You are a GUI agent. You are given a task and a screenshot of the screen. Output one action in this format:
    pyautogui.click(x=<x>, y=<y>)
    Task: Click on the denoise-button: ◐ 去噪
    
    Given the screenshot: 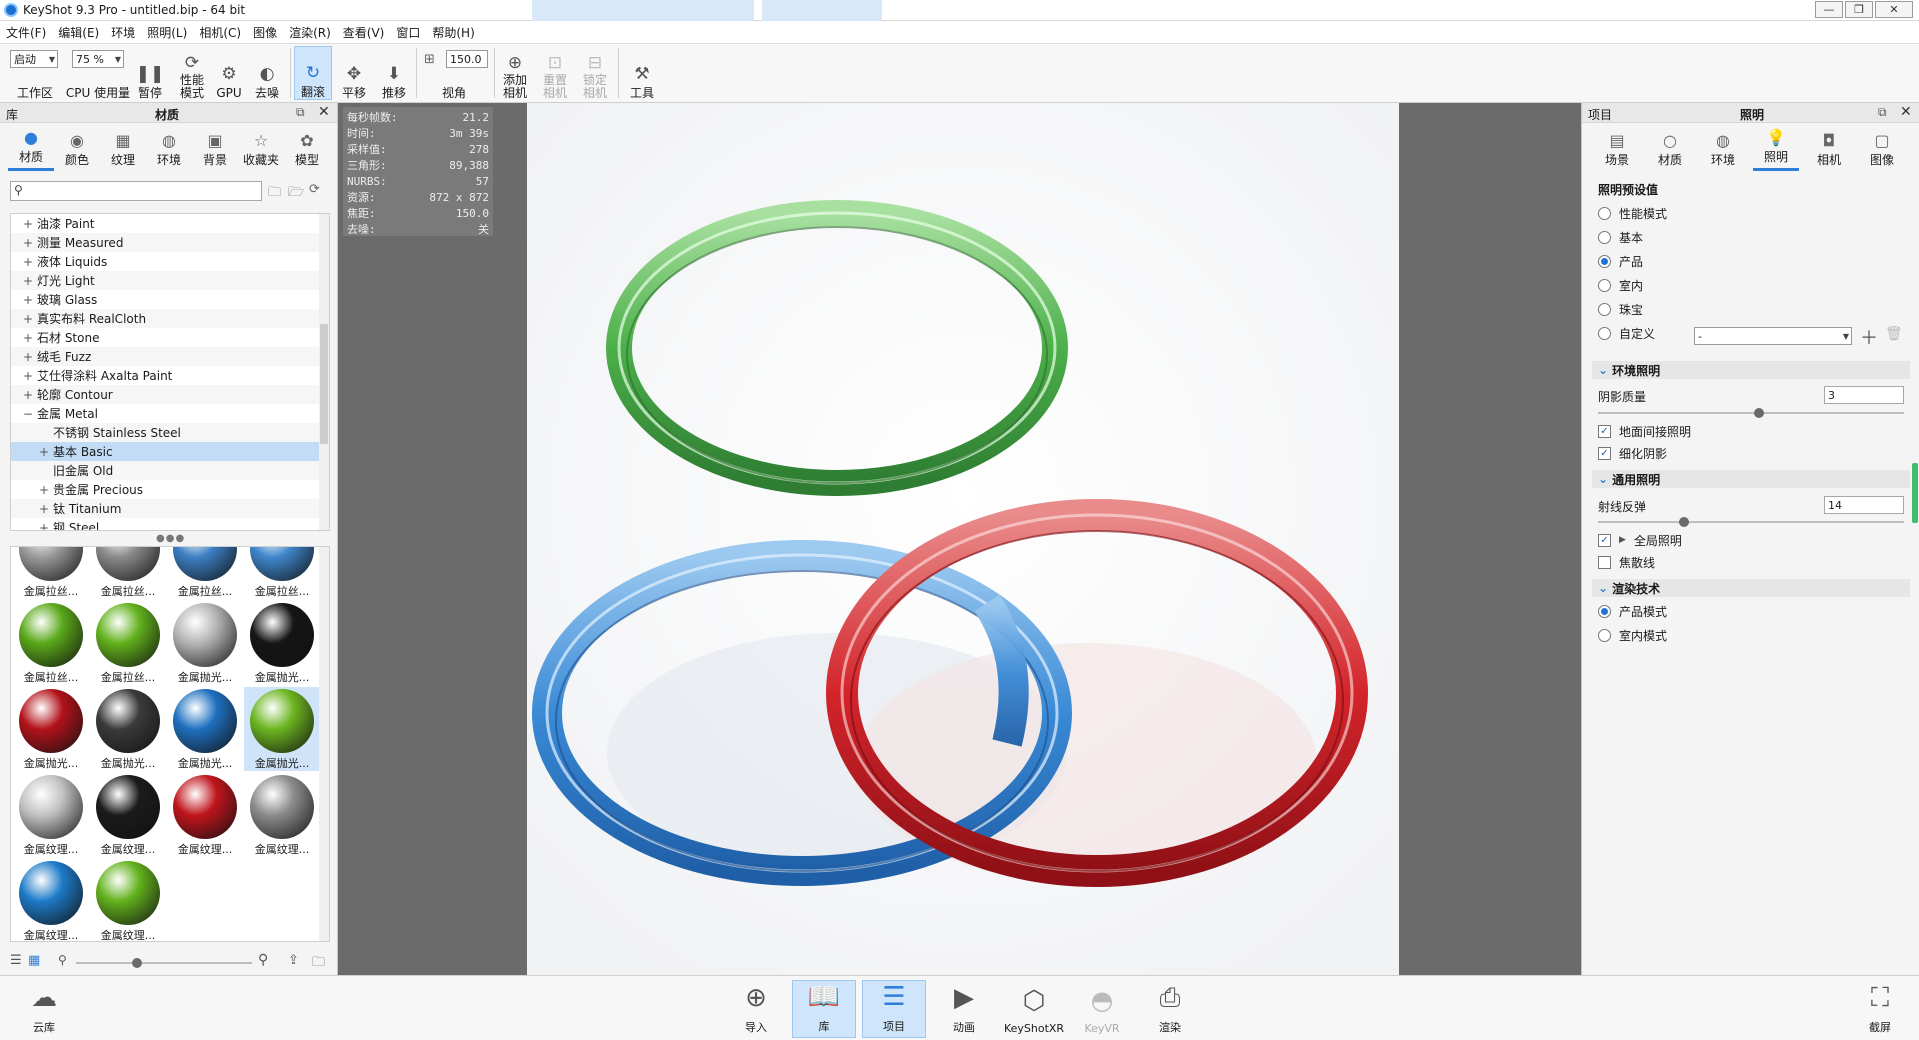 What is the action you would take?
    pyautogui.click(x=267, y=73)
    